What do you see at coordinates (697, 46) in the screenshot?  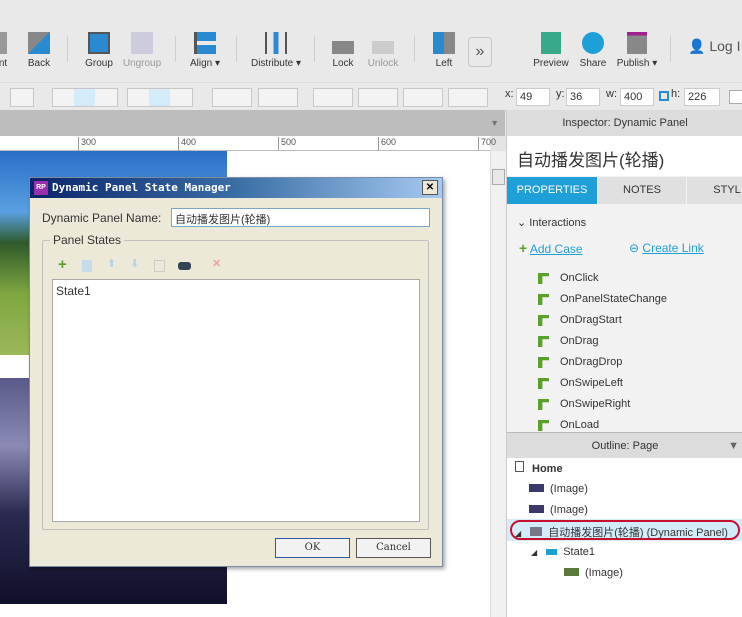 I see `user-icon: 👤` at bounding box center [697, 46].